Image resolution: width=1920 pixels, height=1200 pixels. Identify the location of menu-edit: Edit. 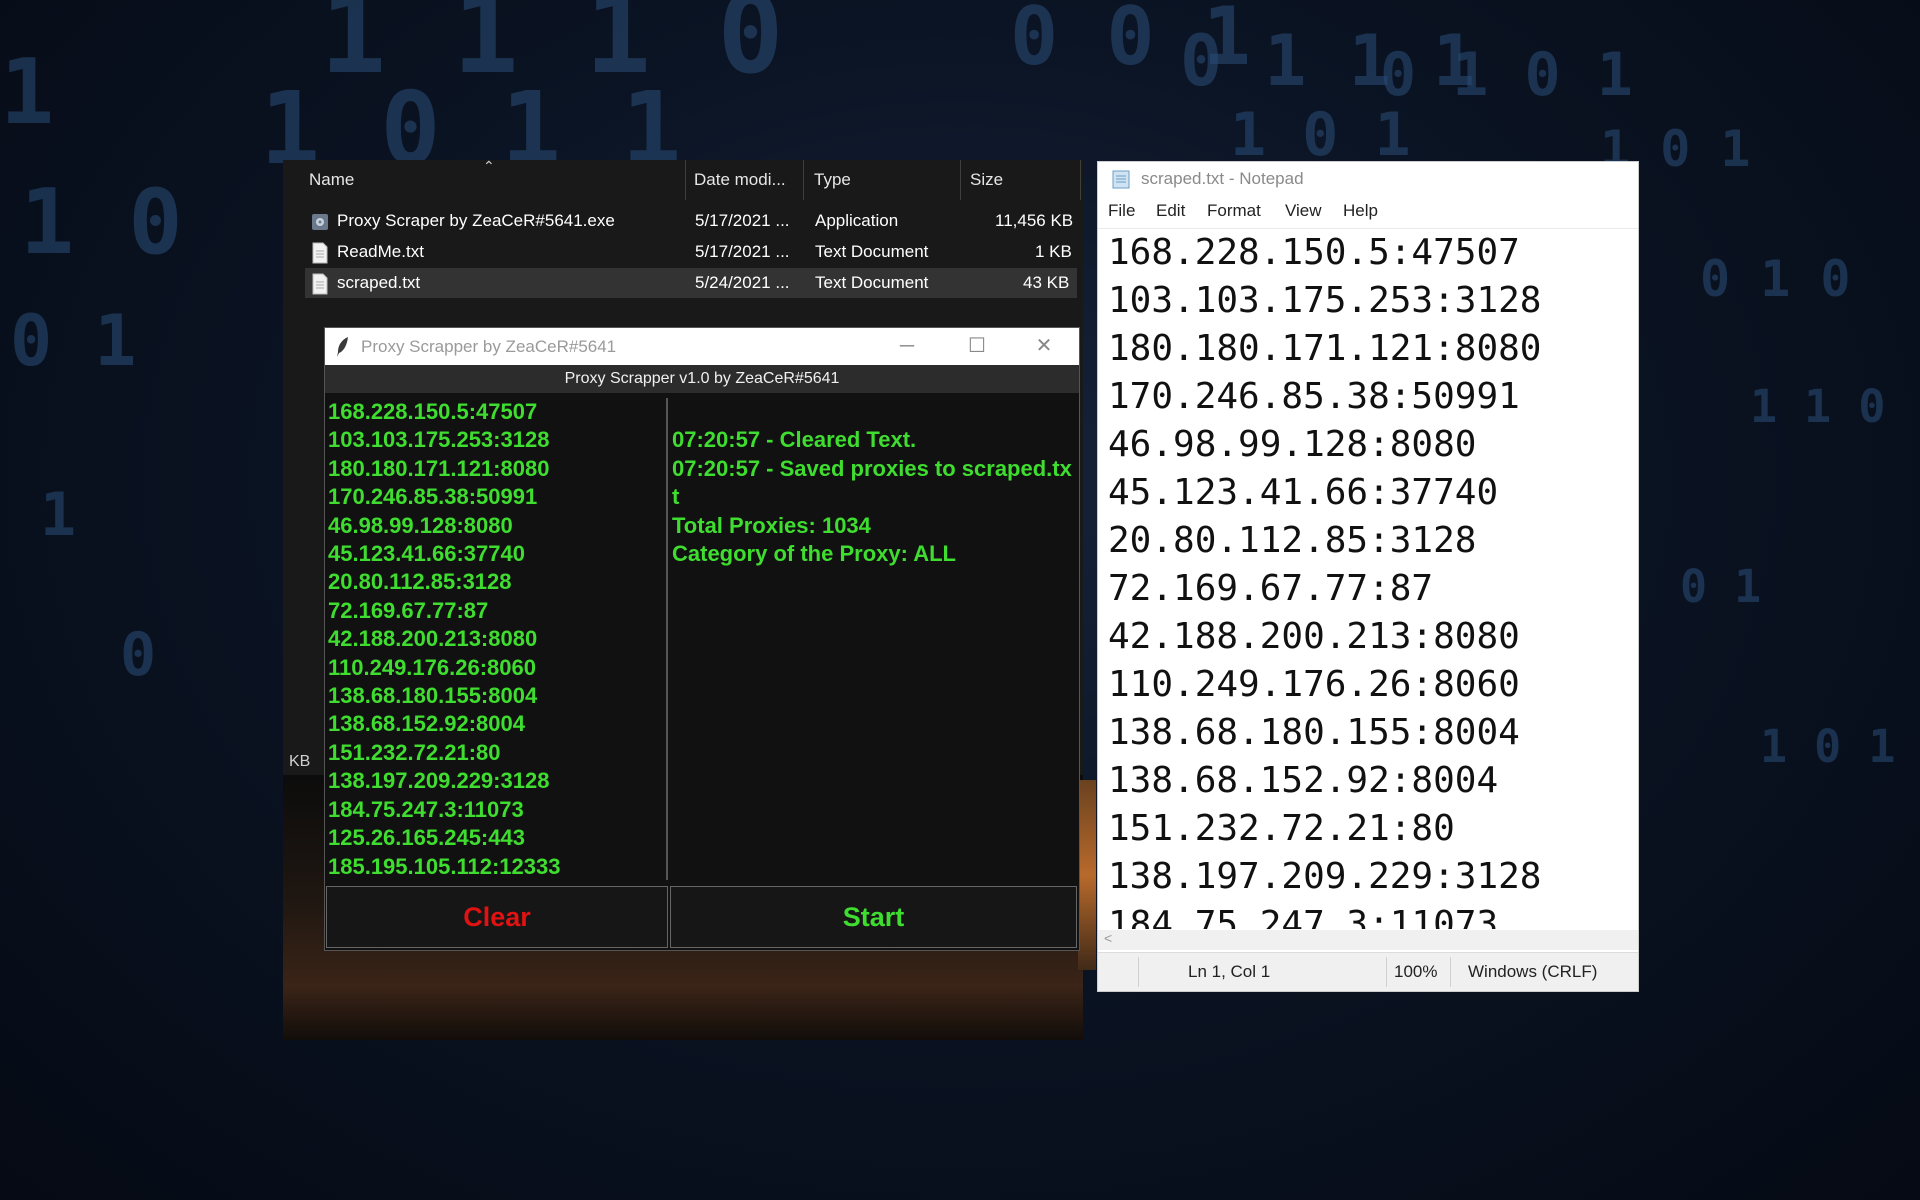
(1170, 211).